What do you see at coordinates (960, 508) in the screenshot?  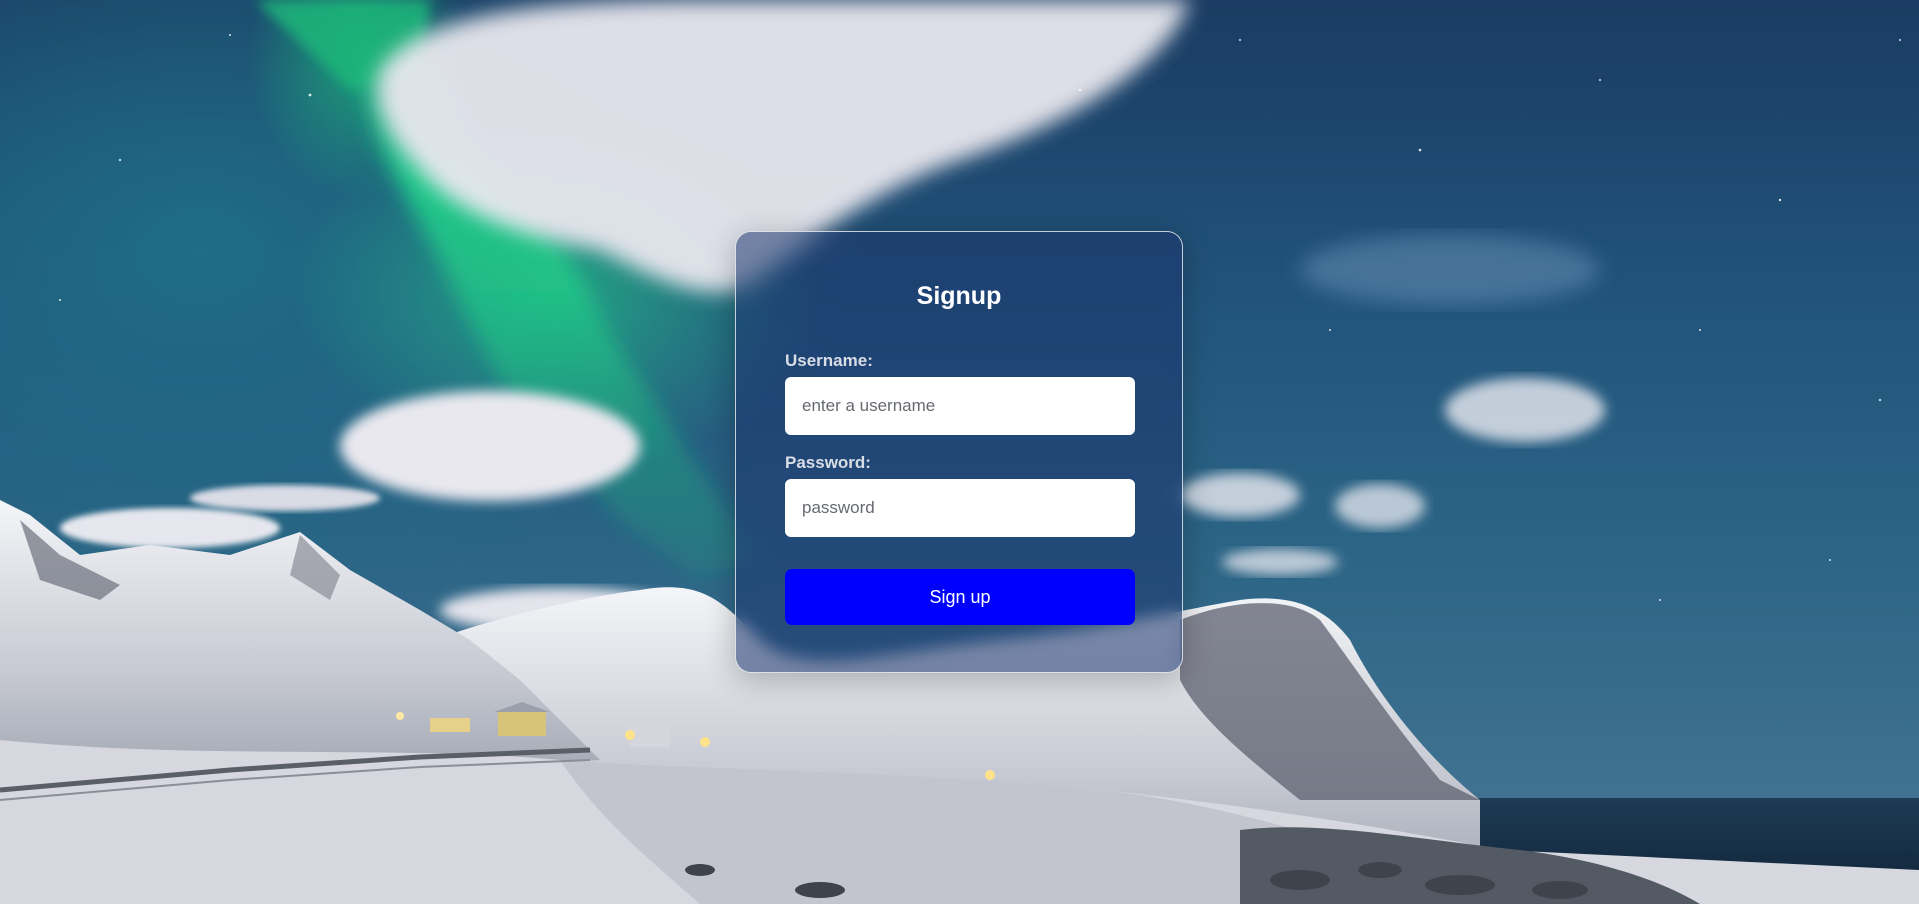 I see `password-input` at bounding box center [960, 508].